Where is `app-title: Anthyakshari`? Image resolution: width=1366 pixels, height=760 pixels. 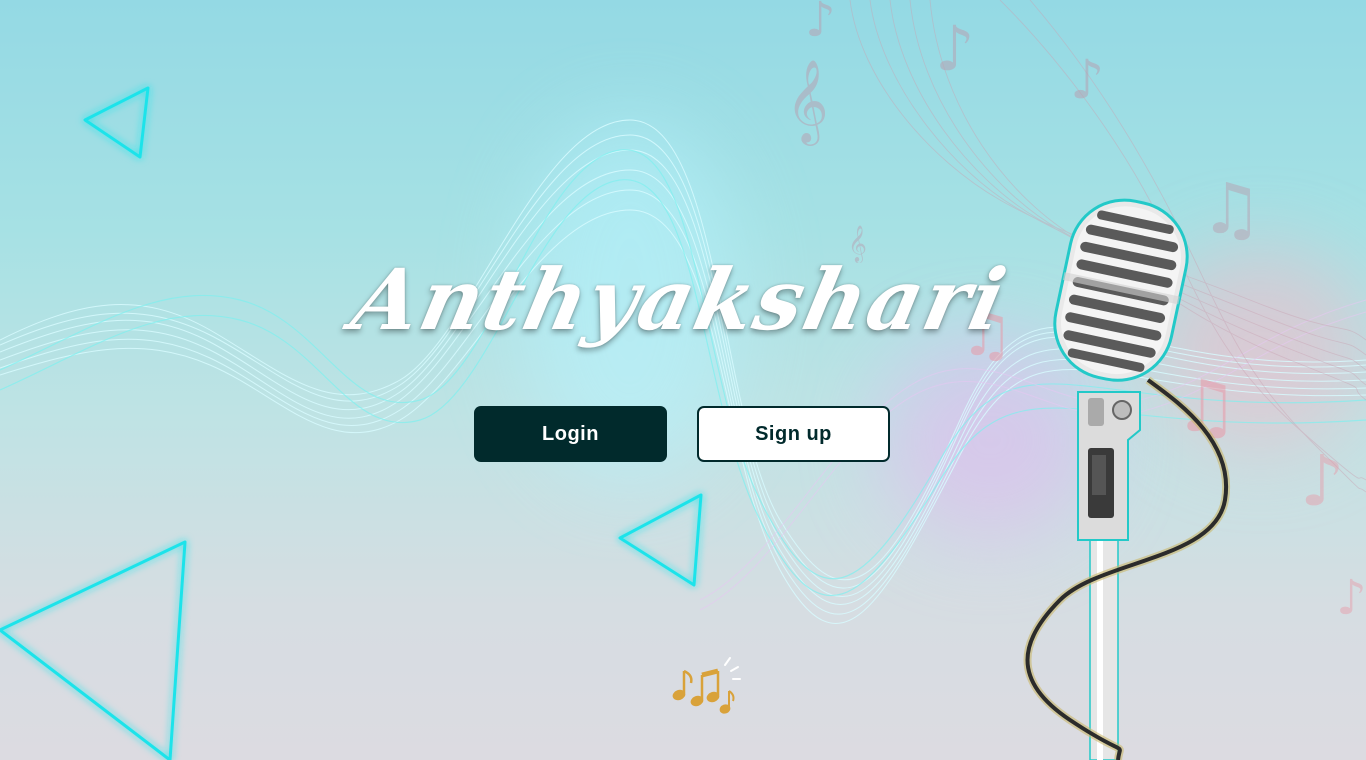
app-title: Anthyakshari is located at coordinates (680, 299).